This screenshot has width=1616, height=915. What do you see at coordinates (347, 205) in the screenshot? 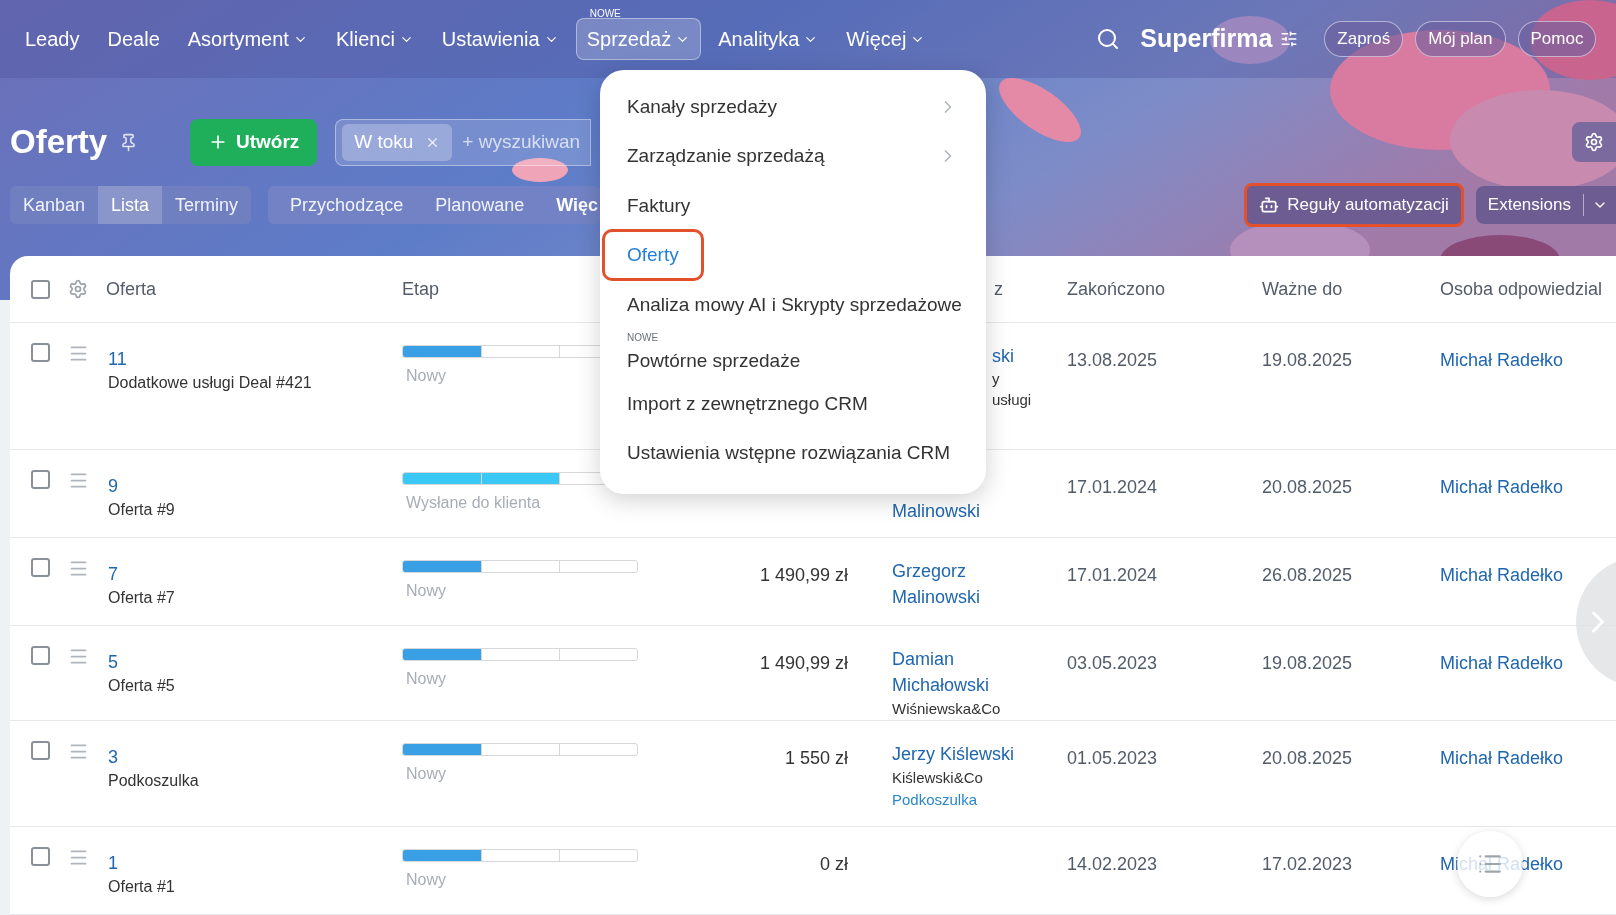
I see `filter-tab: Przychodzące` at bounding box center [347, 205].